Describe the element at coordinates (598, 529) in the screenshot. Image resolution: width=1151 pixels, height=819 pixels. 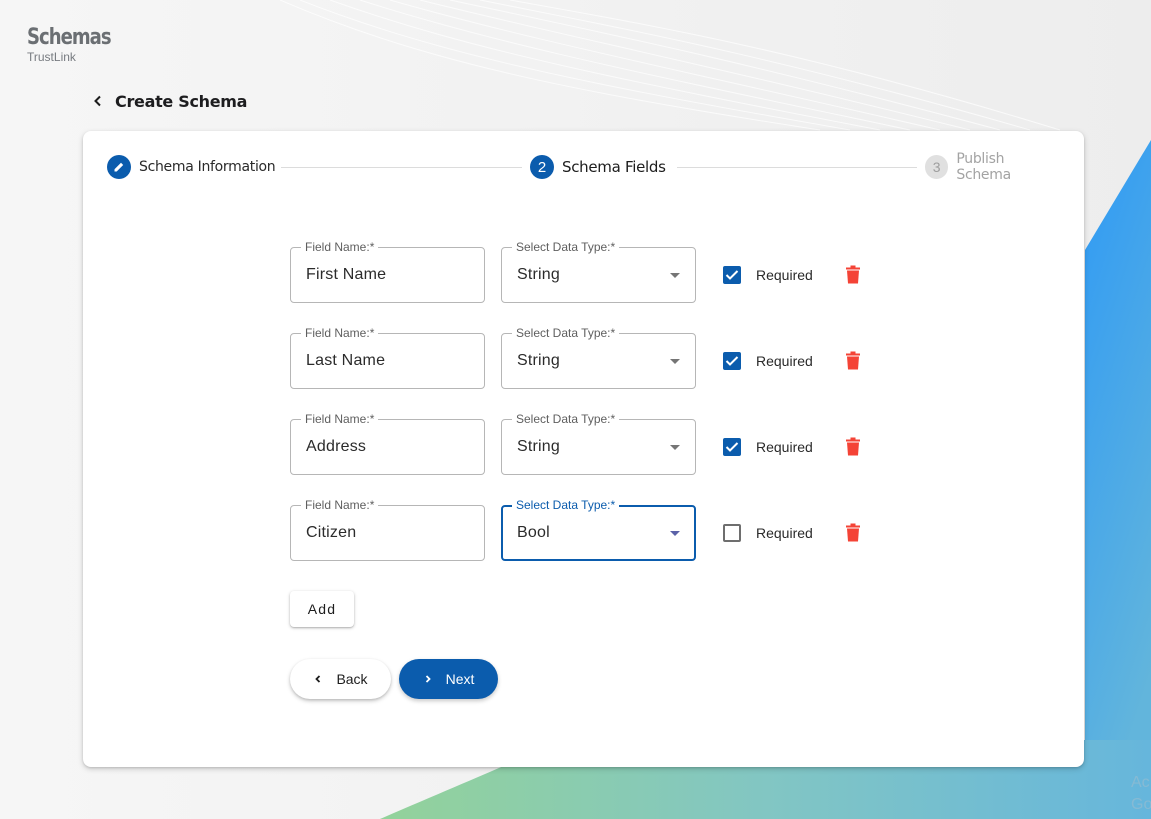
I see `data-type-select: Select Data Type:* Bool` at that location.